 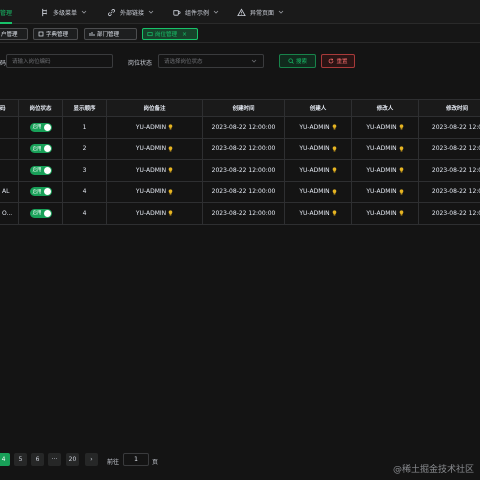 What do you see at coordinates (130, 12) in the screenshot?
I see `nav-item-external-link: 外部链接` at bounding box center [130, 12].